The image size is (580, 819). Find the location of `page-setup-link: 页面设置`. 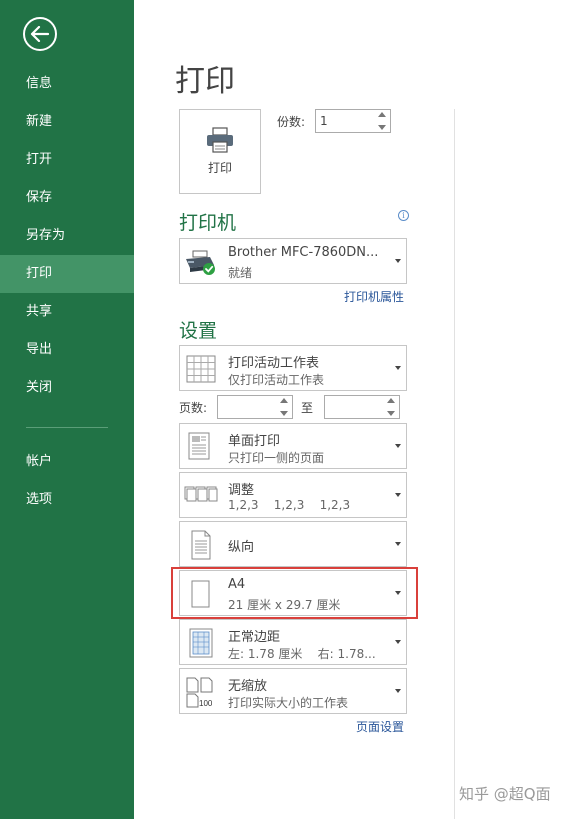

page-setup-link: 页面设置 is located at coordinates (380, 726).